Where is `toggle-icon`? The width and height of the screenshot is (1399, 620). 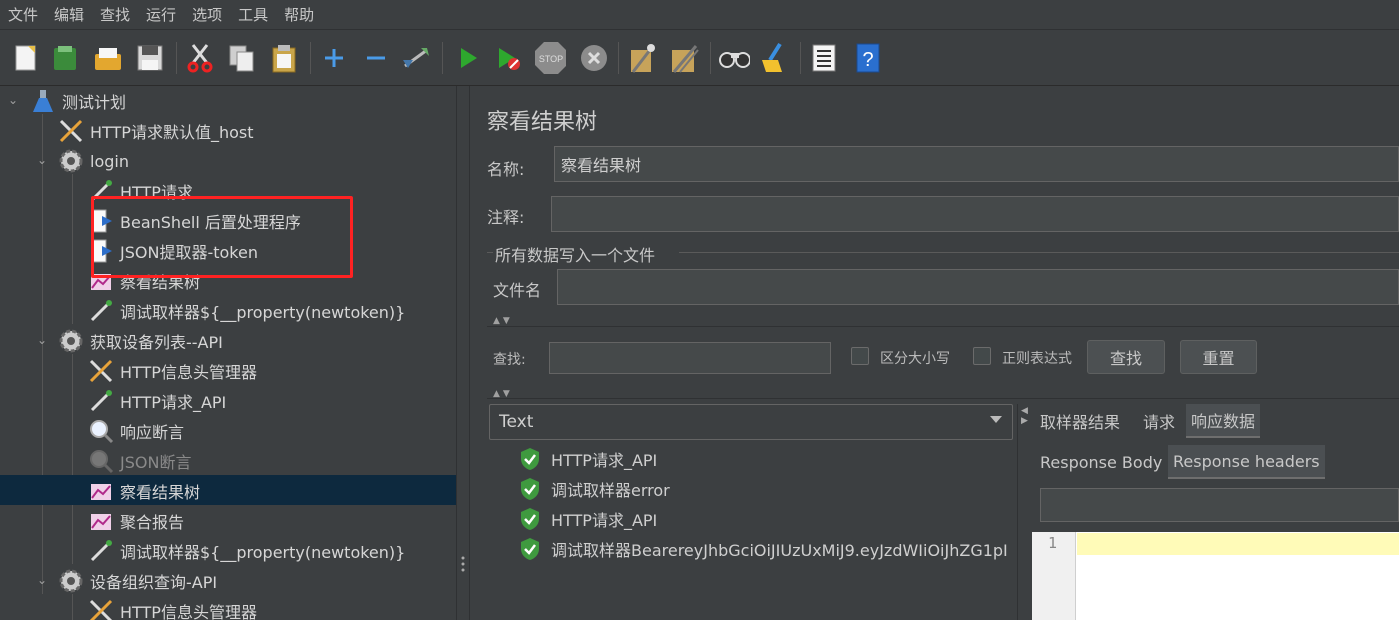 toggle-icon is located at coordinates (416, 58).